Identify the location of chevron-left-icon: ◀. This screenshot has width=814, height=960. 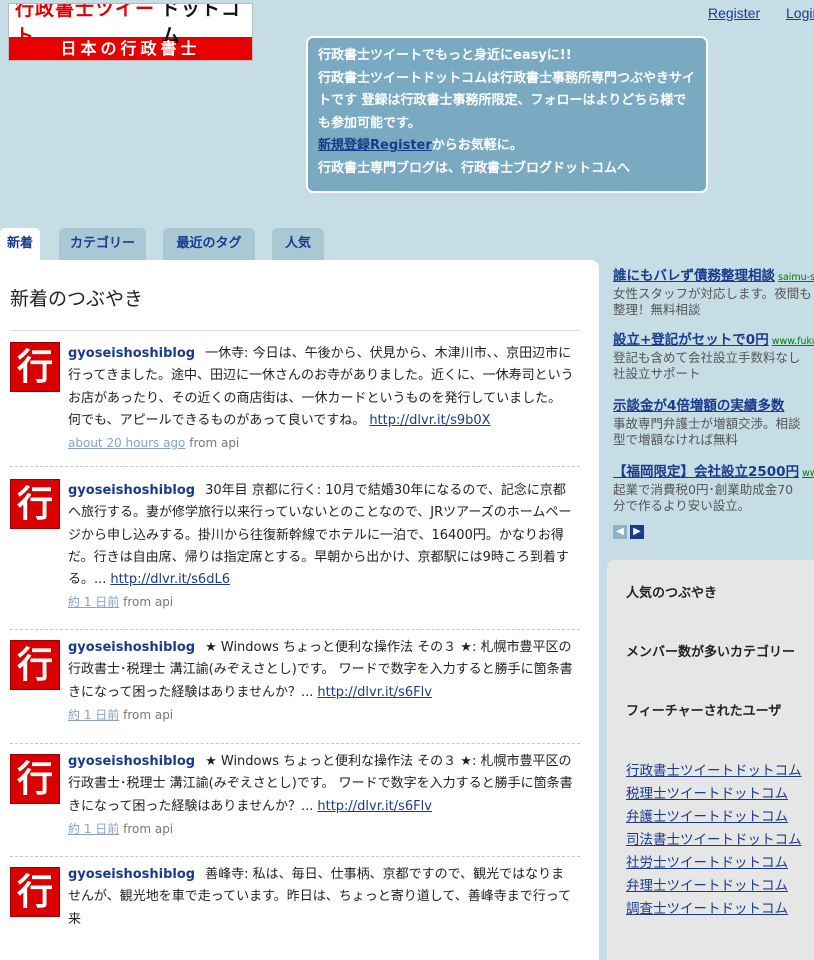
(620, 532).